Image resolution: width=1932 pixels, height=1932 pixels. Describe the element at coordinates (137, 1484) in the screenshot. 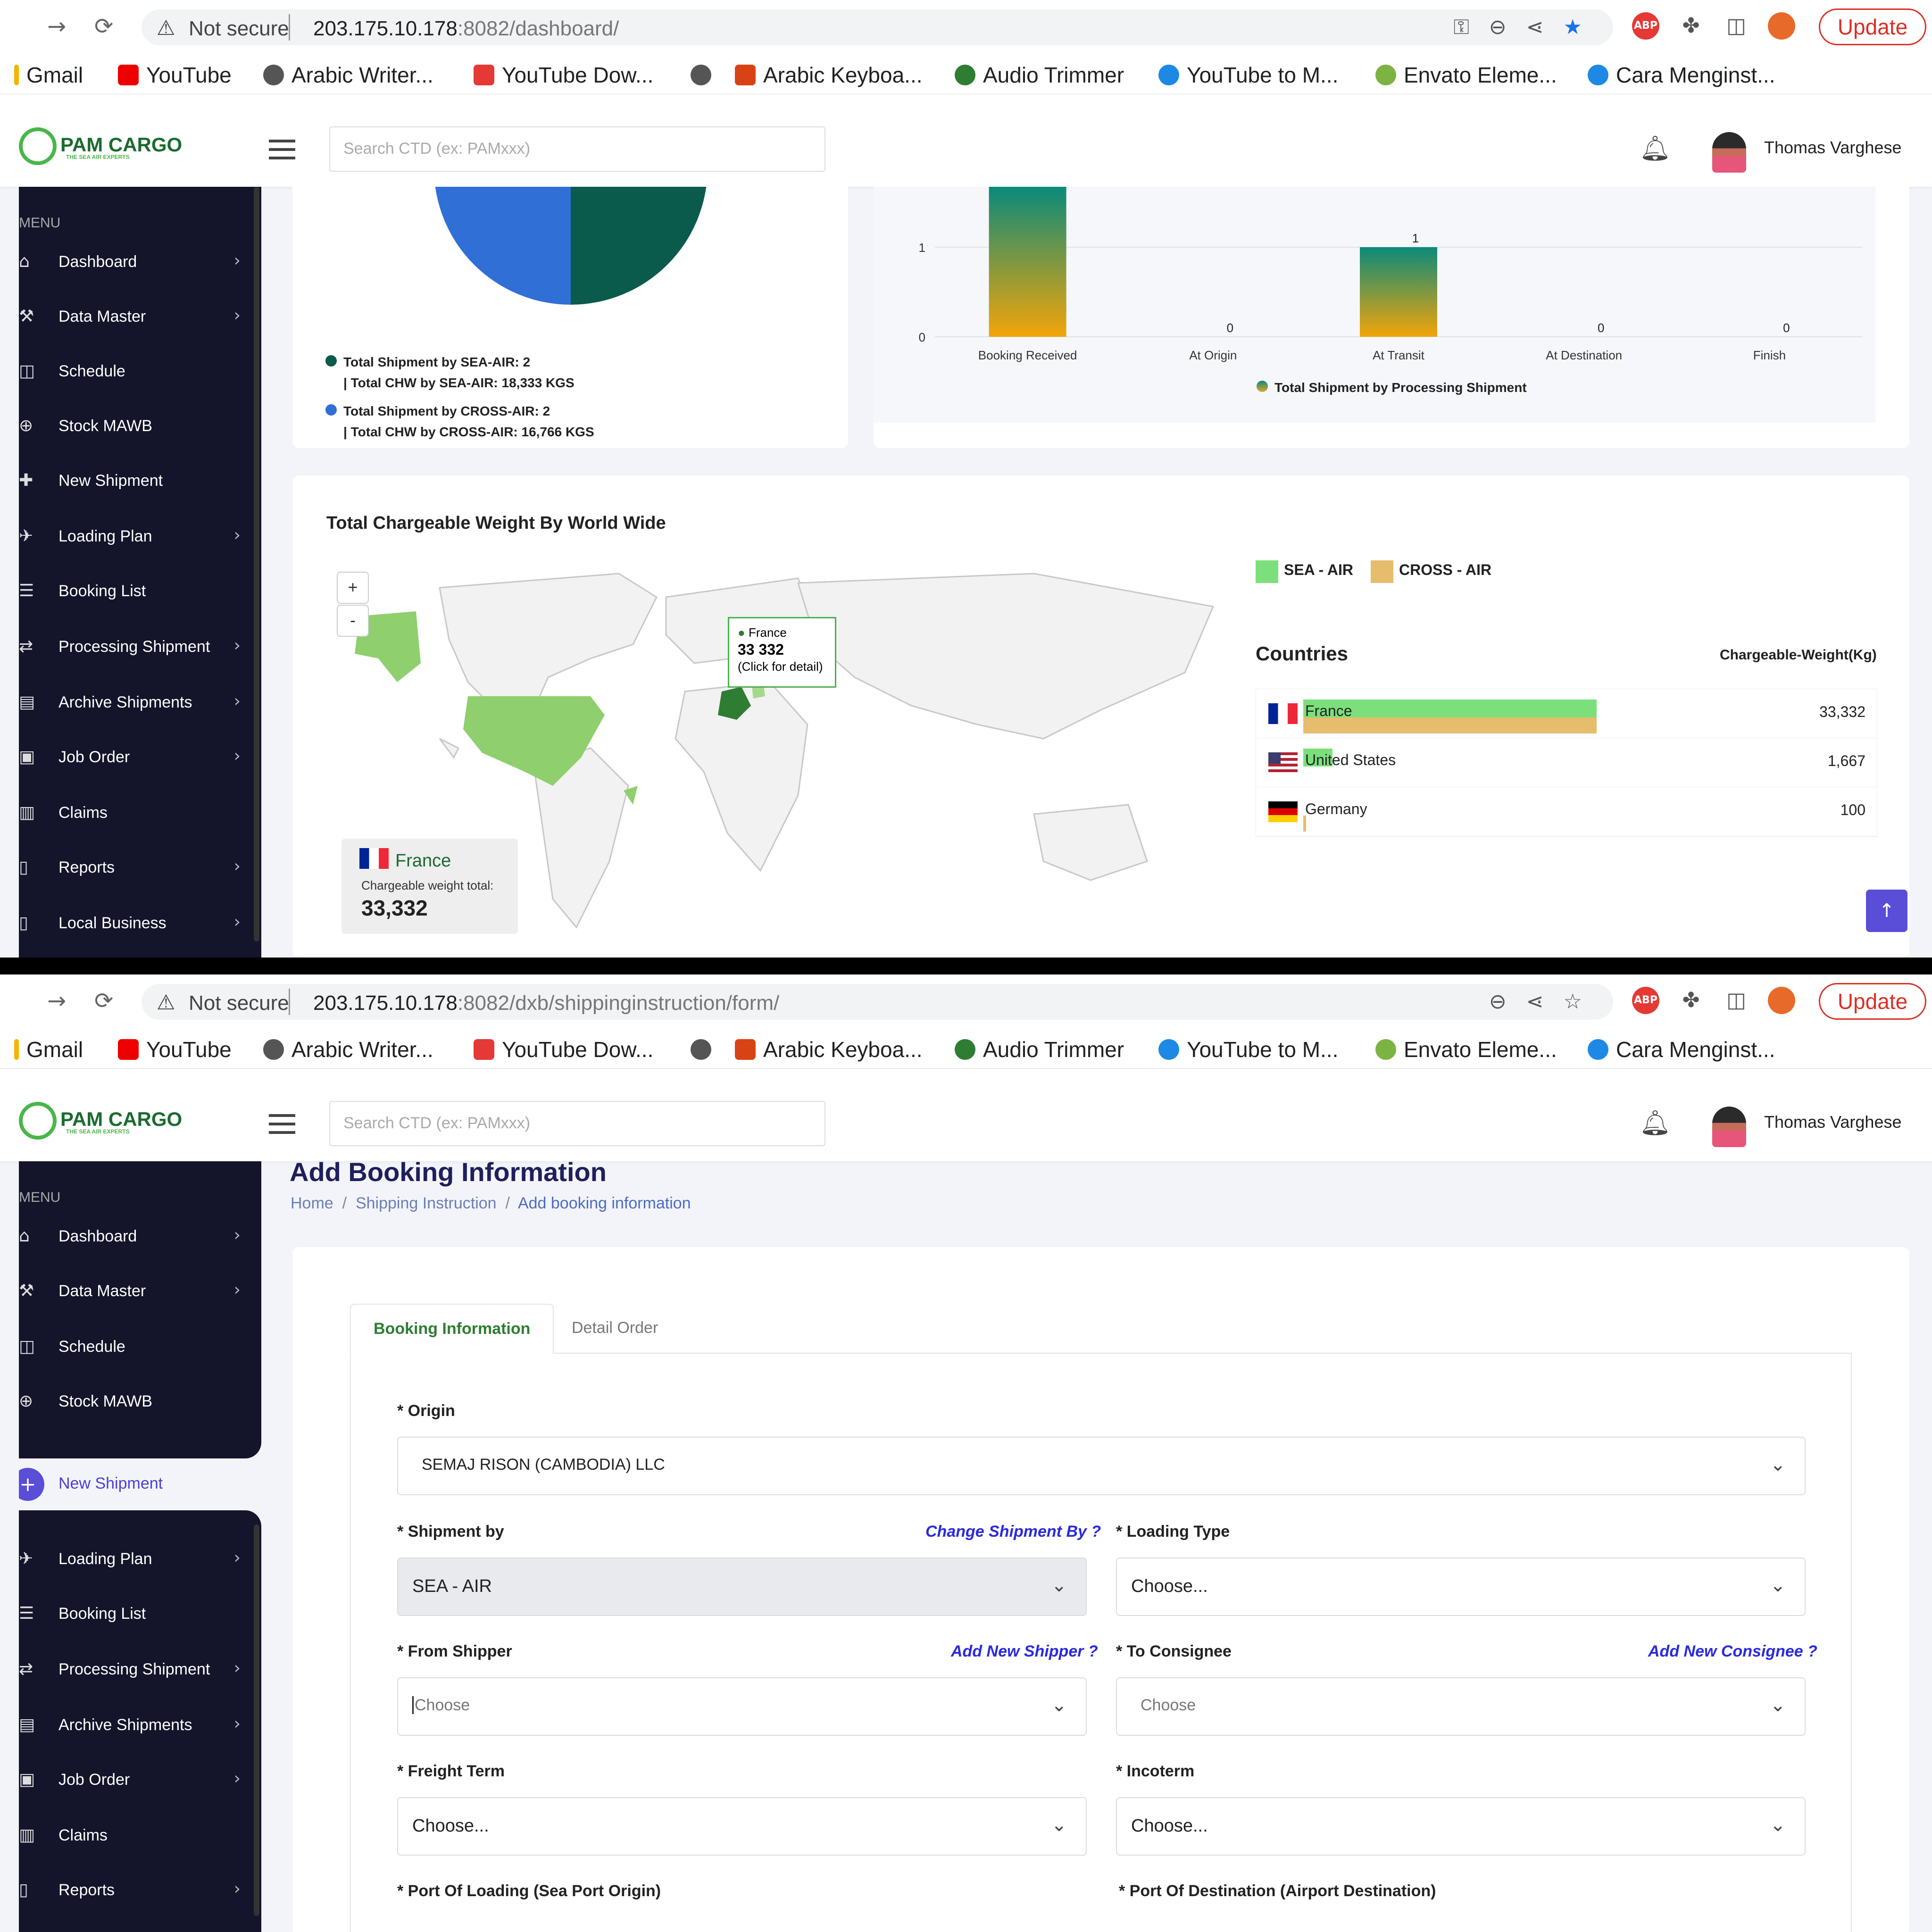

I see `sidebar-item-new-shipment-active: + New Shipment` at that location.